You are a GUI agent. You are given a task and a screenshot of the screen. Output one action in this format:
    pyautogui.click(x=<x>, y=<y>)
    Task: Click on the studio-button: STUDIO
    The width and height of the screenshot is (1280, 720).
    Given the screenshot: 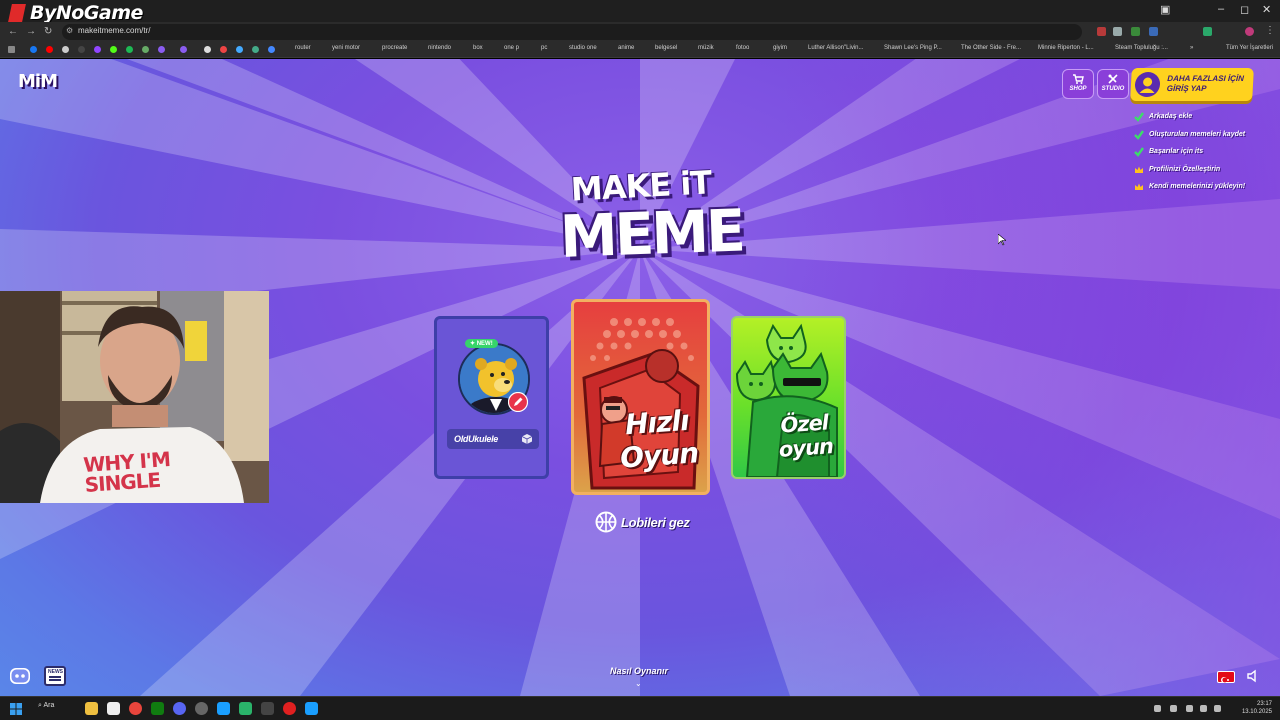 What is the action you would take?
    pyautogui.click(x=1113, y=84)
    